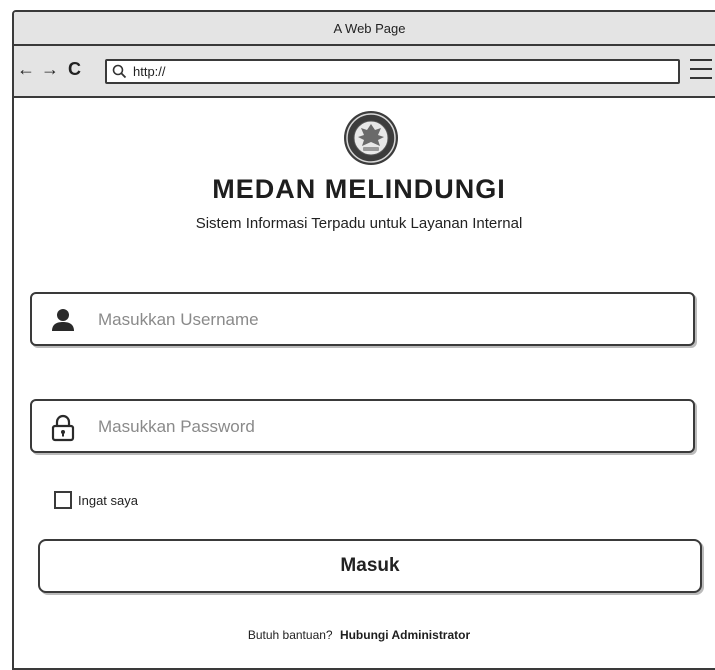 The width and height of the screenshot is (715, 670). I want to click on browser-toolbar: ← → C http://, so click(364, 72).